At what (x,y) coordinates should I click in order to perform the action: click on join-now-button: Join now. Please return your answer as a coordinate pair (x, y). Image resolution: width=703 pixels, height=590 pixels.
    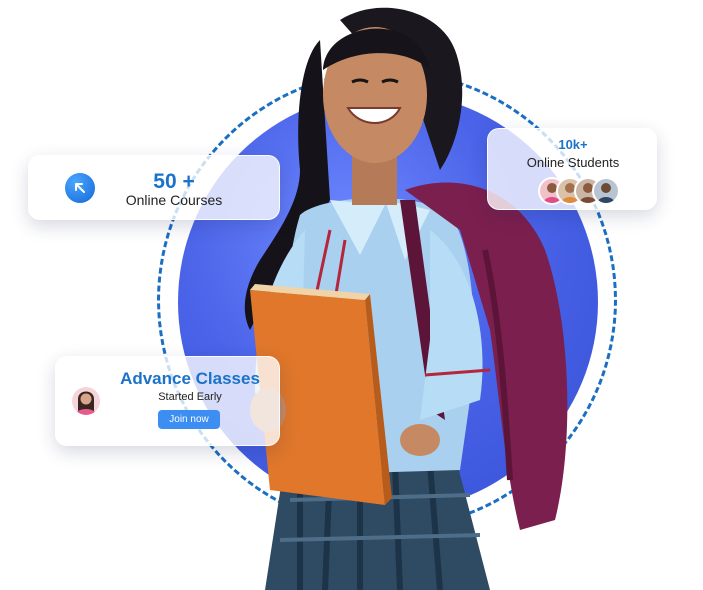
    Looking at the image, I should click on (189, 419).